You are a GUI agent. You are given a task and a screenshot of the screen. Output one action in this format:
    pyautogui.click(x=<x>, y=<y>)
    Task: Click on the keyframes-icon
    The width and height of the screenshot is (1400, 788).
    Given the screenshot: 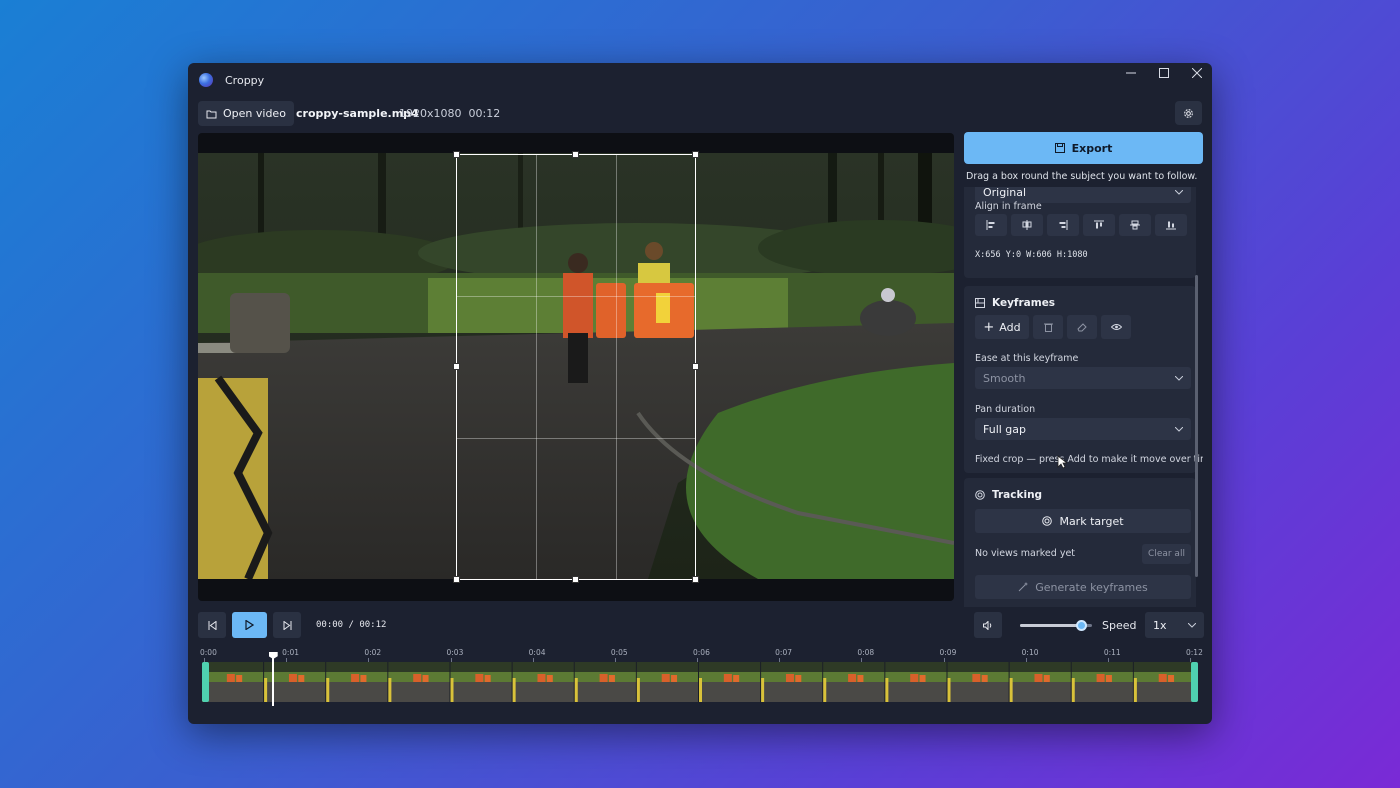 What is the action you would take?
    pyautogui.click(x=980, y=303)
    